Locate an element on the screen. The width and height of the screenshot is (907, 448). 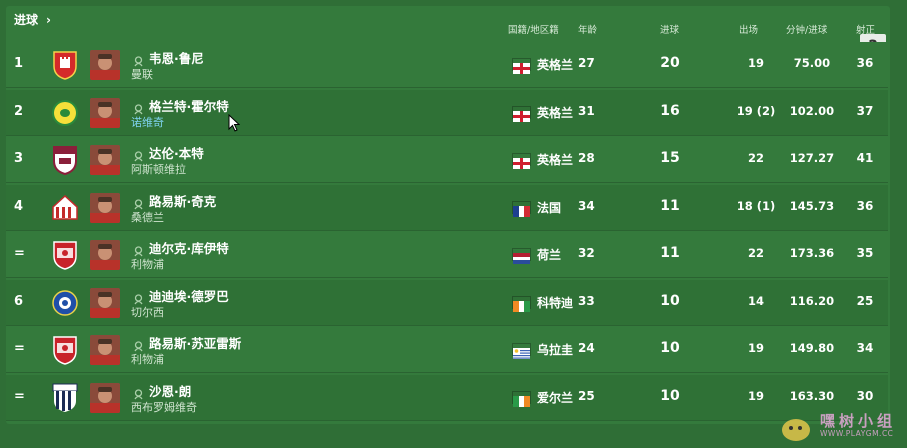
table-row: 4 路易斯·奇克 桑德兰 法国 34 11 18 (1) 145.73 36 is located at coordinates (447, 207).